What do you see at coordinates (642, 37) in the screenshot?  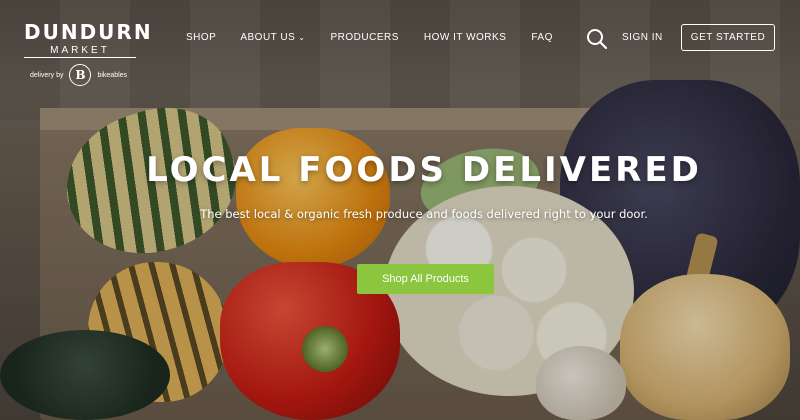 I see `sign-in-link: SIGN IN` at bounding box center [642, 37].